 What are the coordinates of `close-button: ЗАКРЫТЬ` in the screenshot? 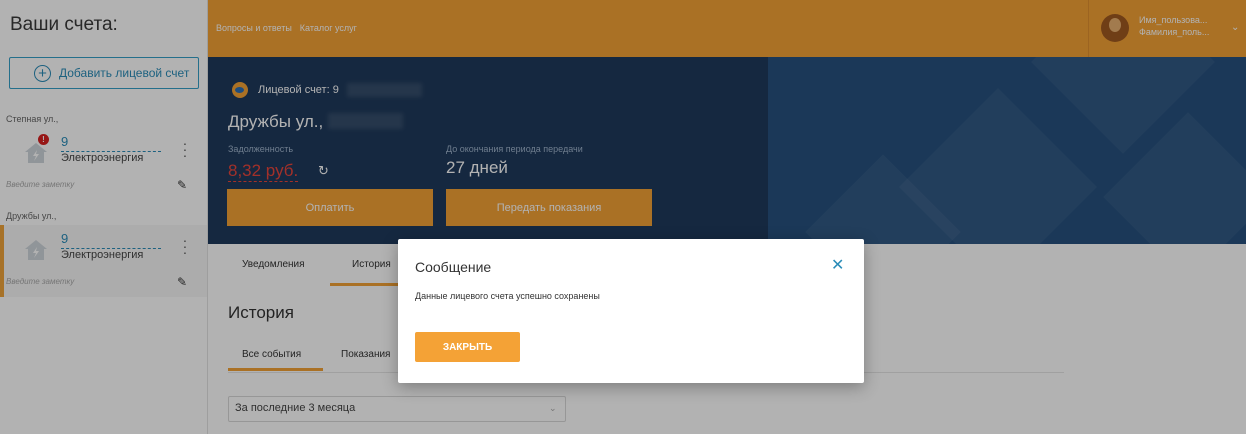 It's located at (467, 347).